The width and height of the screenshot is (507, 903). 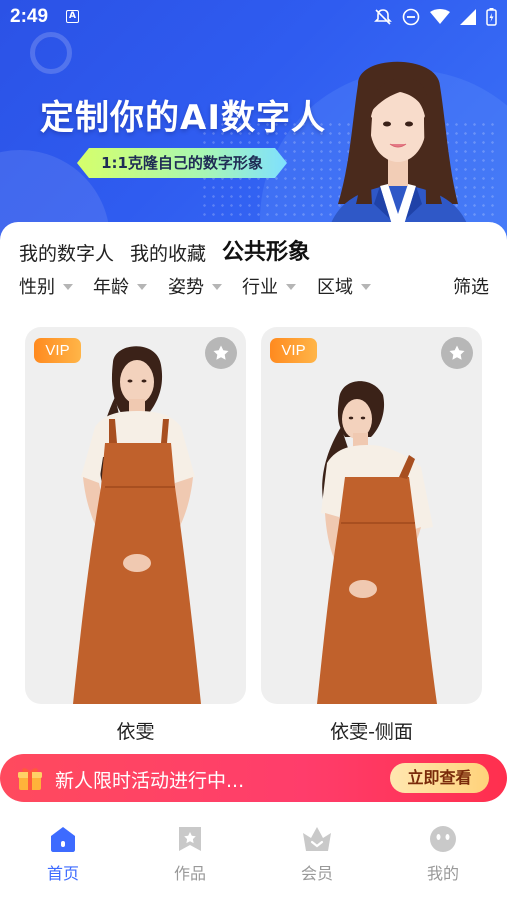 What do you see at coordinates (440, 16) in the screenshot?
I see `wifi-icon` at bounding box center [440, 16].